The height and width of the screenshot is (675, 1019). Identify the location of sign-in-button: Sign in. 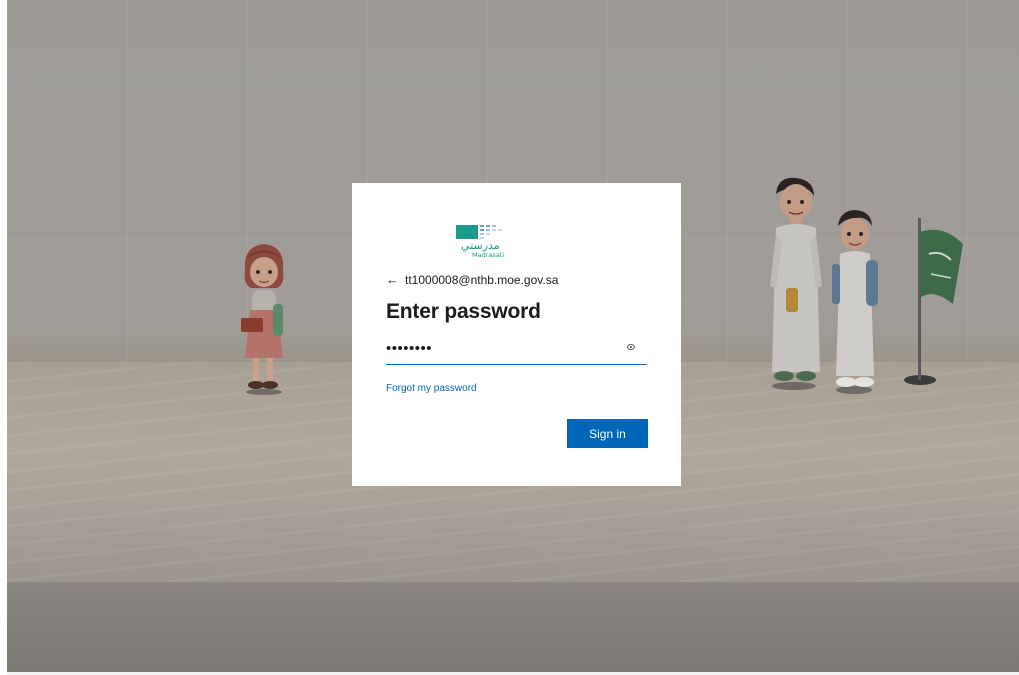
(607, 433).